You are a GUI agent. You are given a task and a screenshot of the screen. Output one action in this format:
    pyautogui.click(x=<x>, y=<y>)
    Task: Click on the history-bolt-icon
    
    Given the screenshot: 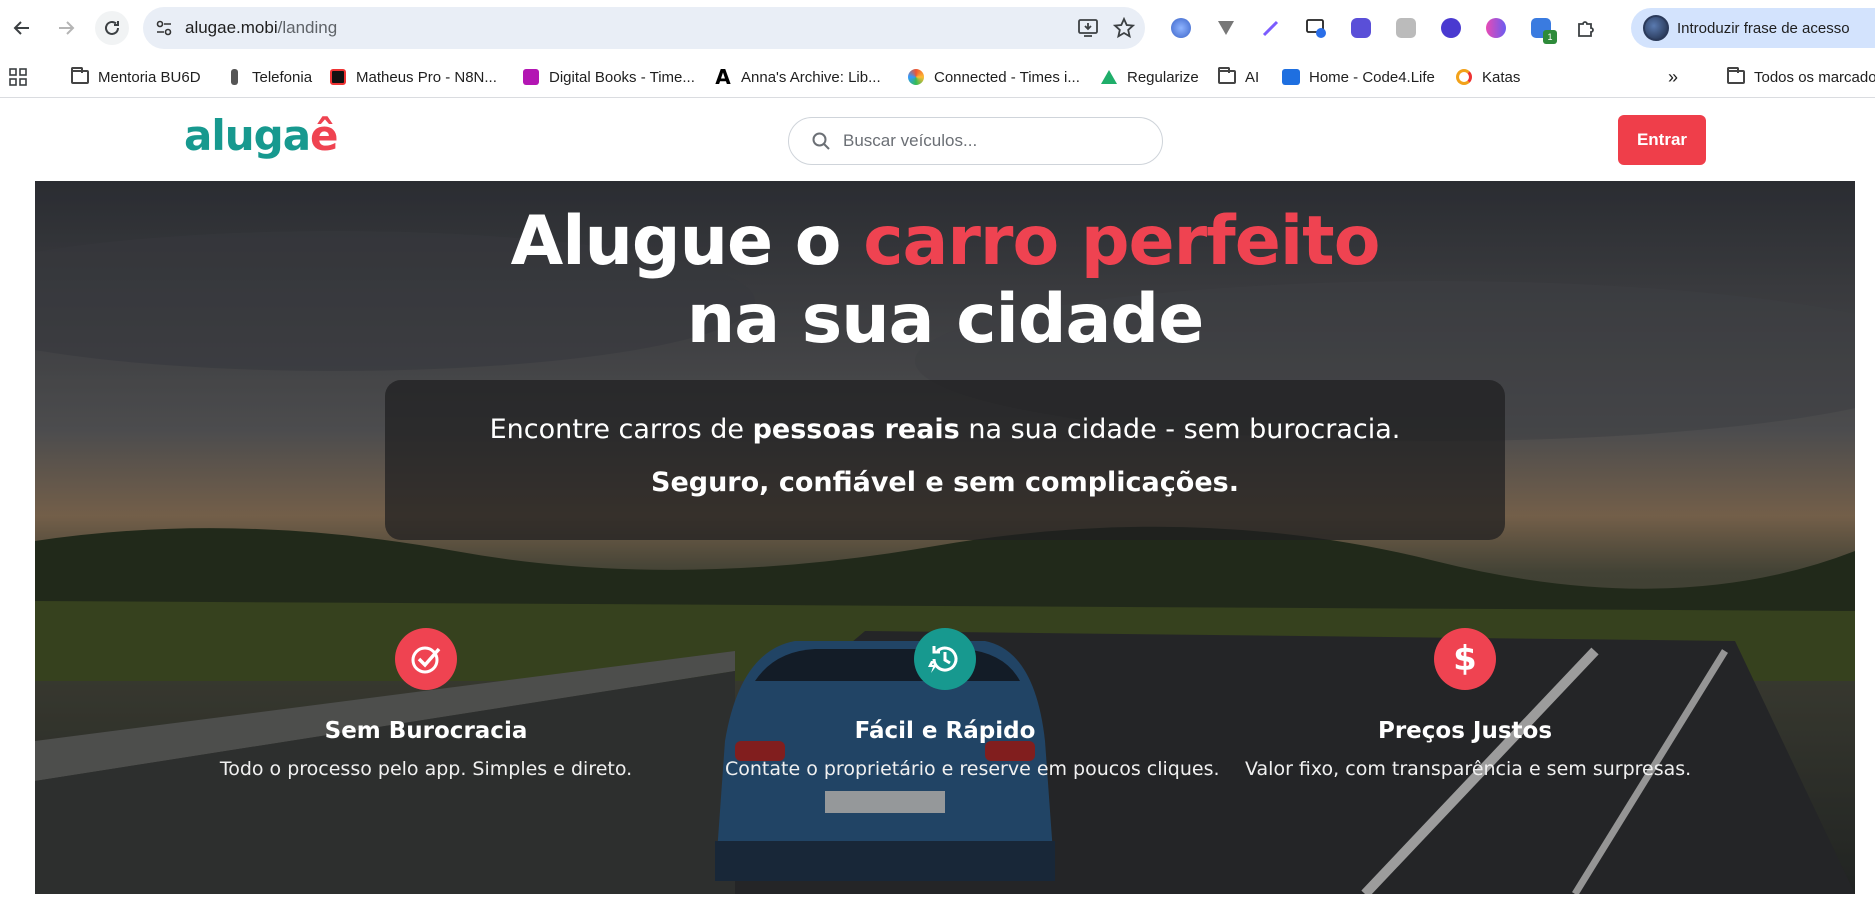 What is the action you would take?
    pyautogui.click(x=945, y=659)
    